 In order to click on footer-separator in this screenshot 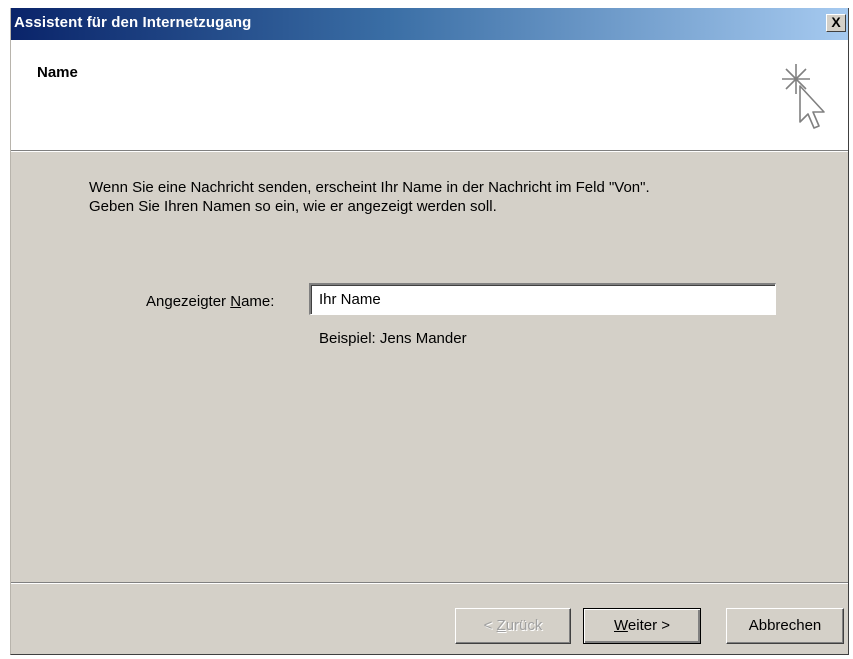, I will do `click(429, 583)`.